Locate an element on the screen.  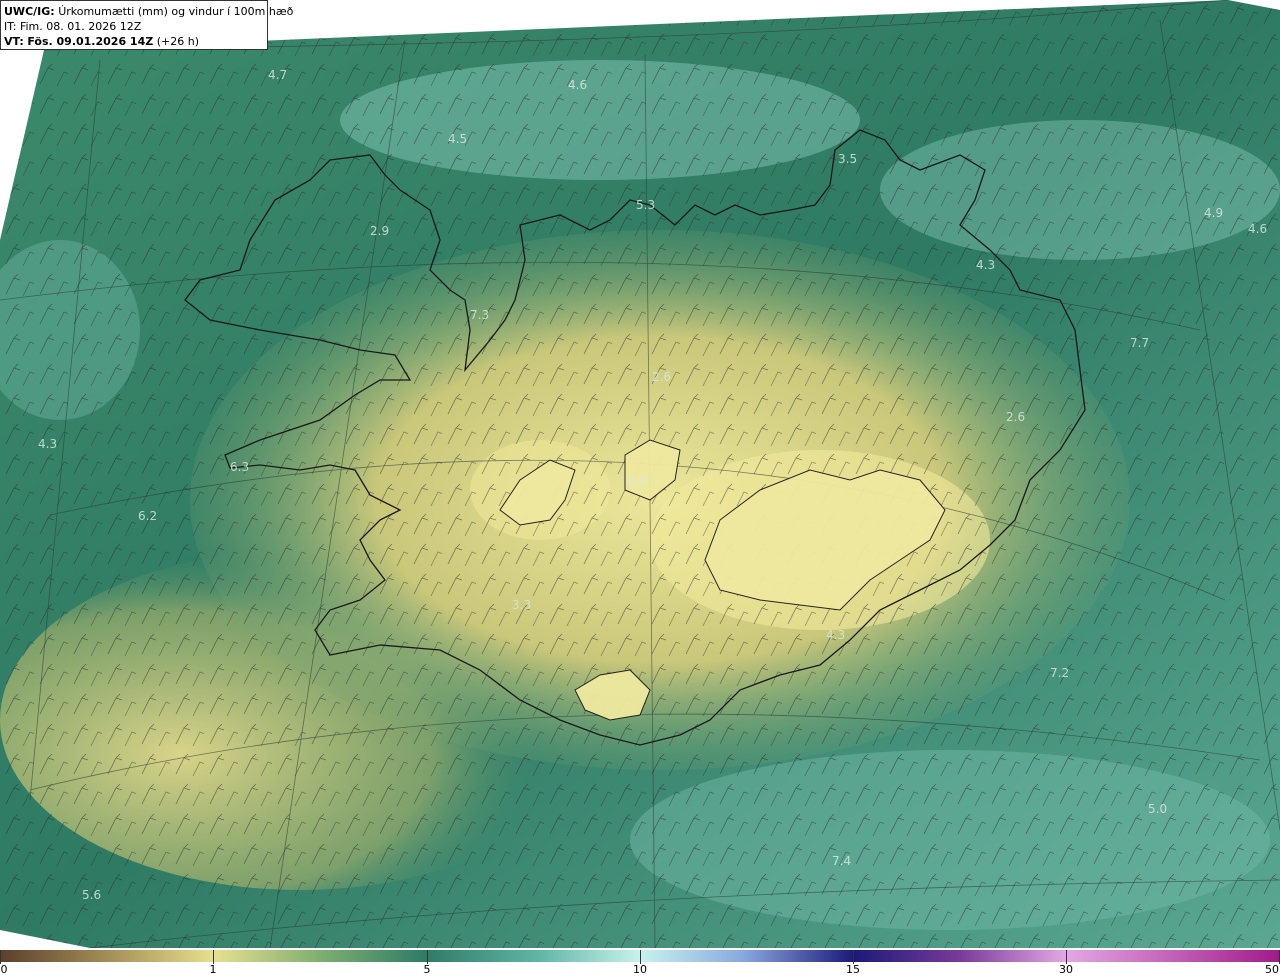
value-label: 3.5 is located at coordinates (848, 159).